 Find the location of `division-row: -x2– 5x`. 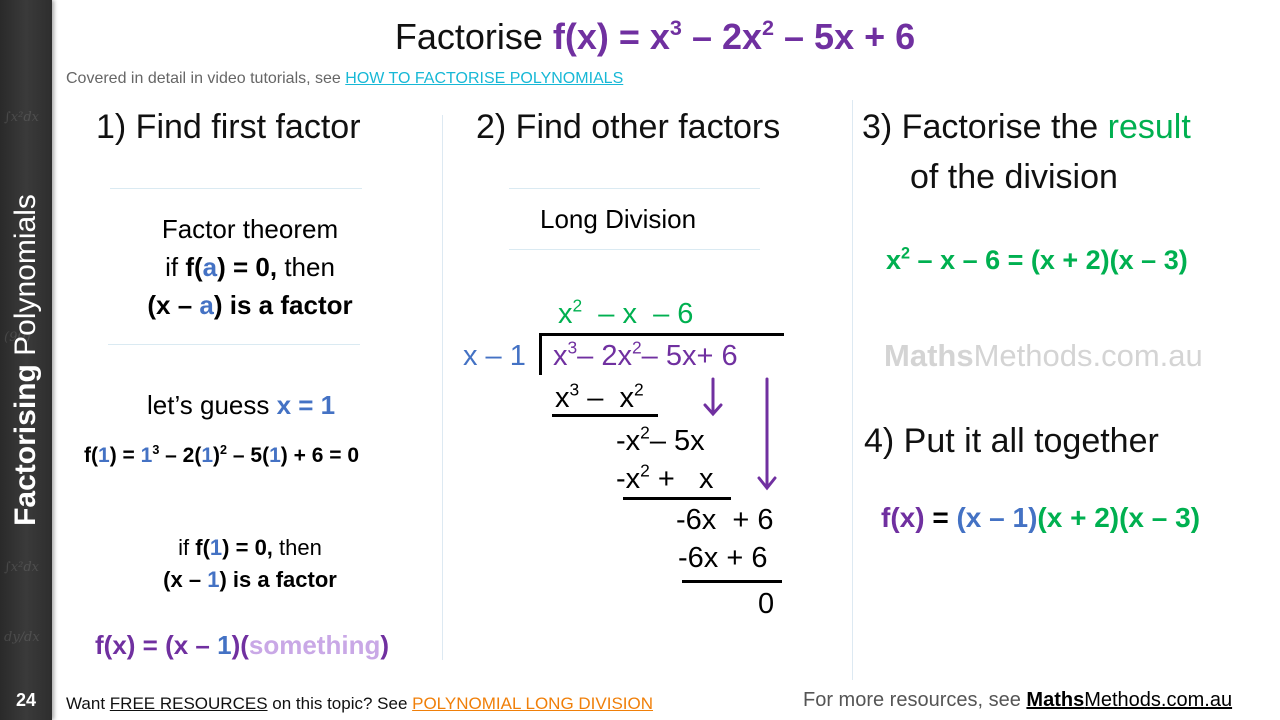

division-row: -x2– 5x is located at coordinates (660, 439).